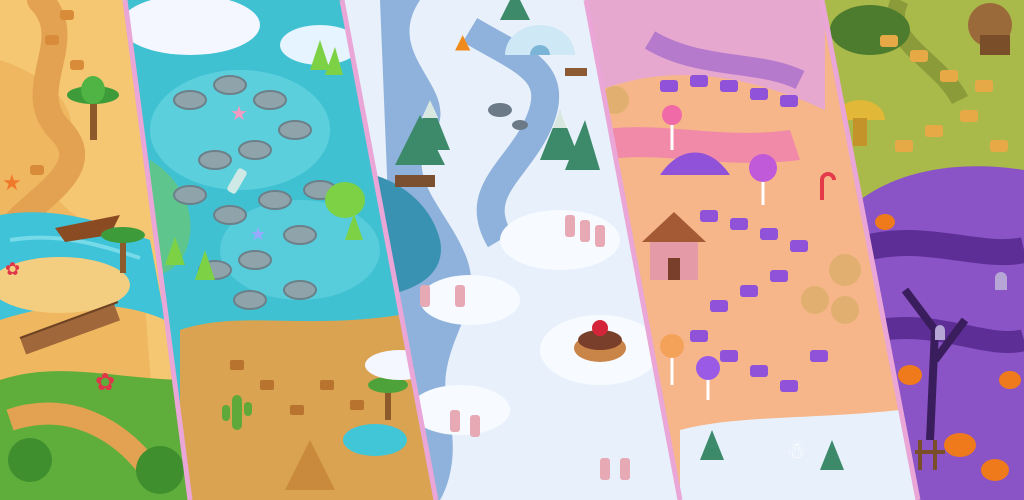 The height and width of the screenshot is (500, 1024). What do you see at coordinates (415, 181) in the screenshot?
I see `pier-icon` at bounding box center [415, 181].